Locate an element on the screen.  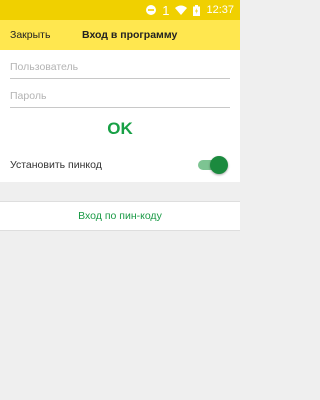
username-field-container is located at coordinates (120, 67).